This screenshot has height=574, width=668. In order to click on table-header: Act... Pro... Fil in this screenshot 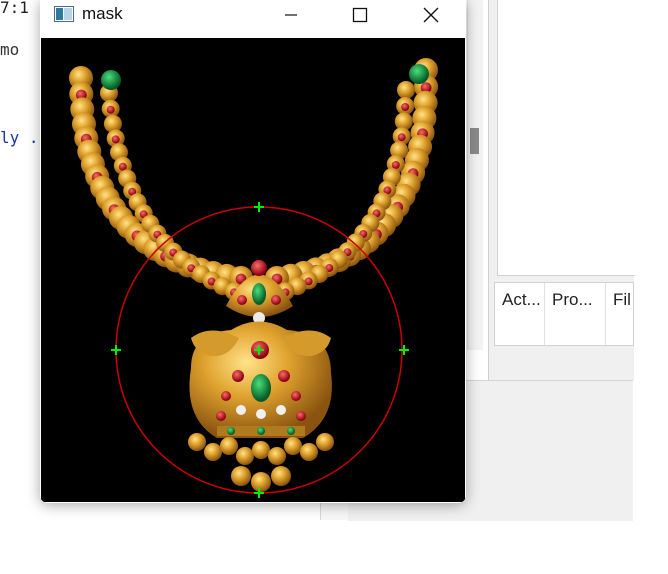, I will do `click(564, 314)`.